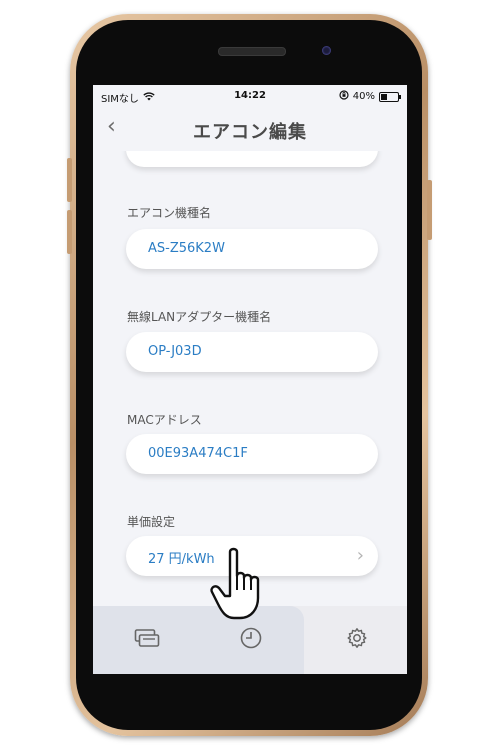 Image resolution: width=500 pixels, height=750 pixels. I want to click on adapter-model-field: OP-J03D, so click(252, 352).